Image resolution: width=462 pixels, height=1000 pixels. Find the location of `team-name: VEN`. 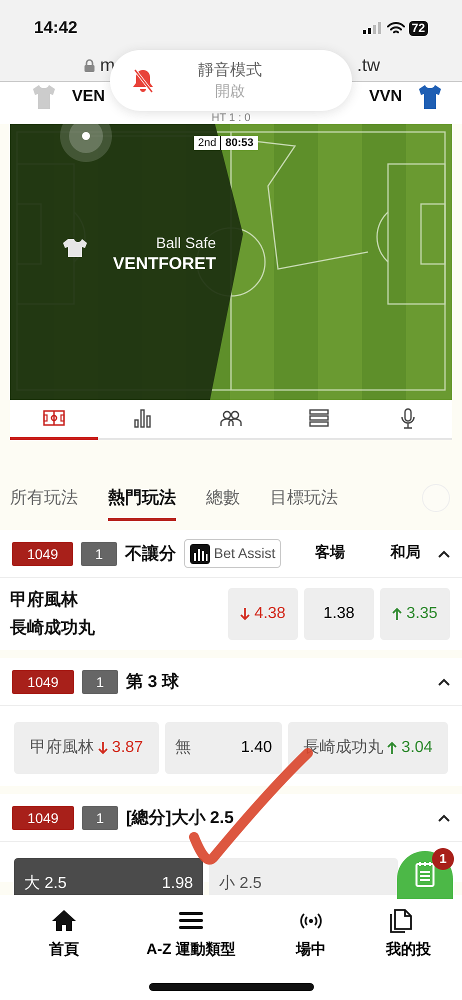

team-name: VEN is located at coordinates (88, 97).